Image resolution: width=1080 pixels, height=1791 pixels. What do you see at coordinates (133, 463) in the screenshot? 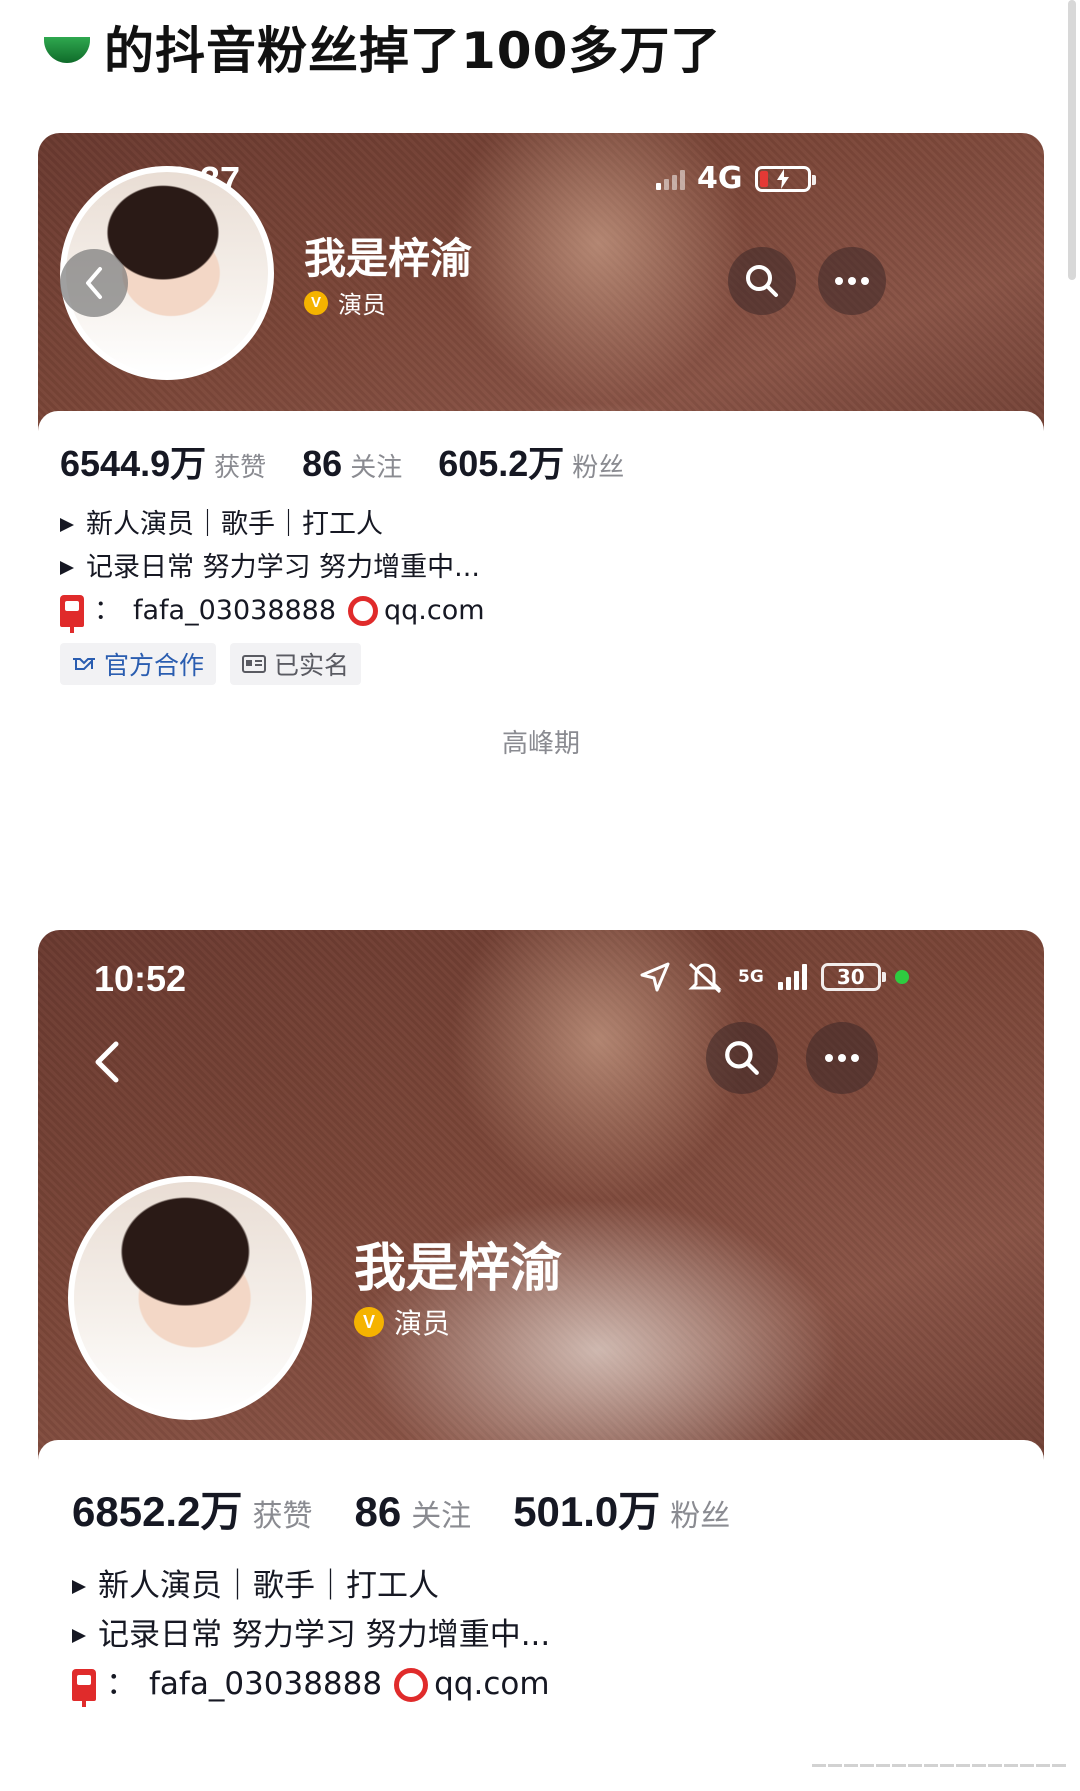
I see `likes-value: 6544.9万` at bounding box center [133, 463].